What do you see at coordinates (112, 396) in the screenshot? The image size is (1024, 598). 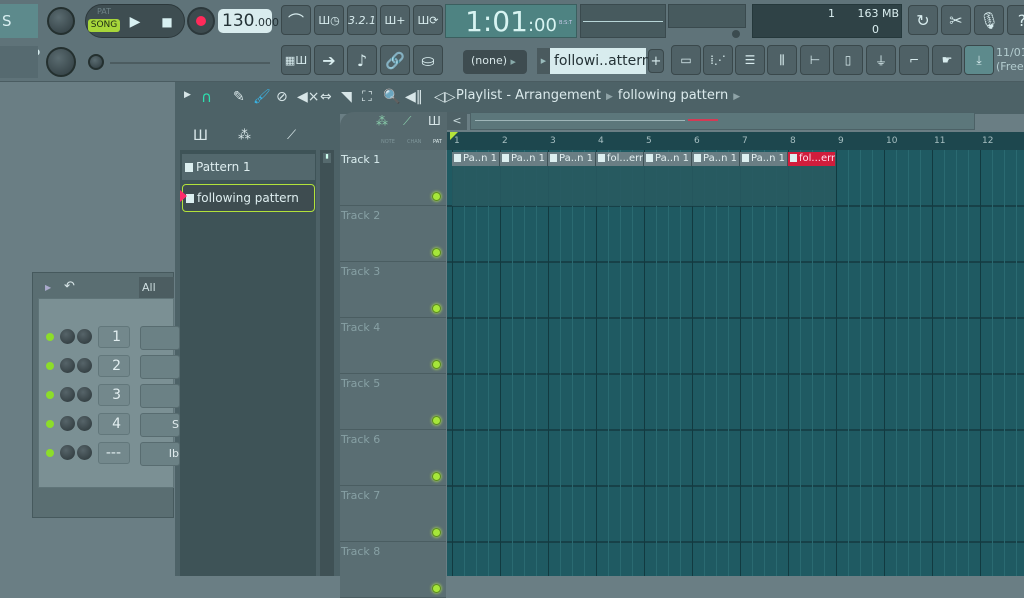 I see `channel-row: 3` at bounding box center [112, 396].